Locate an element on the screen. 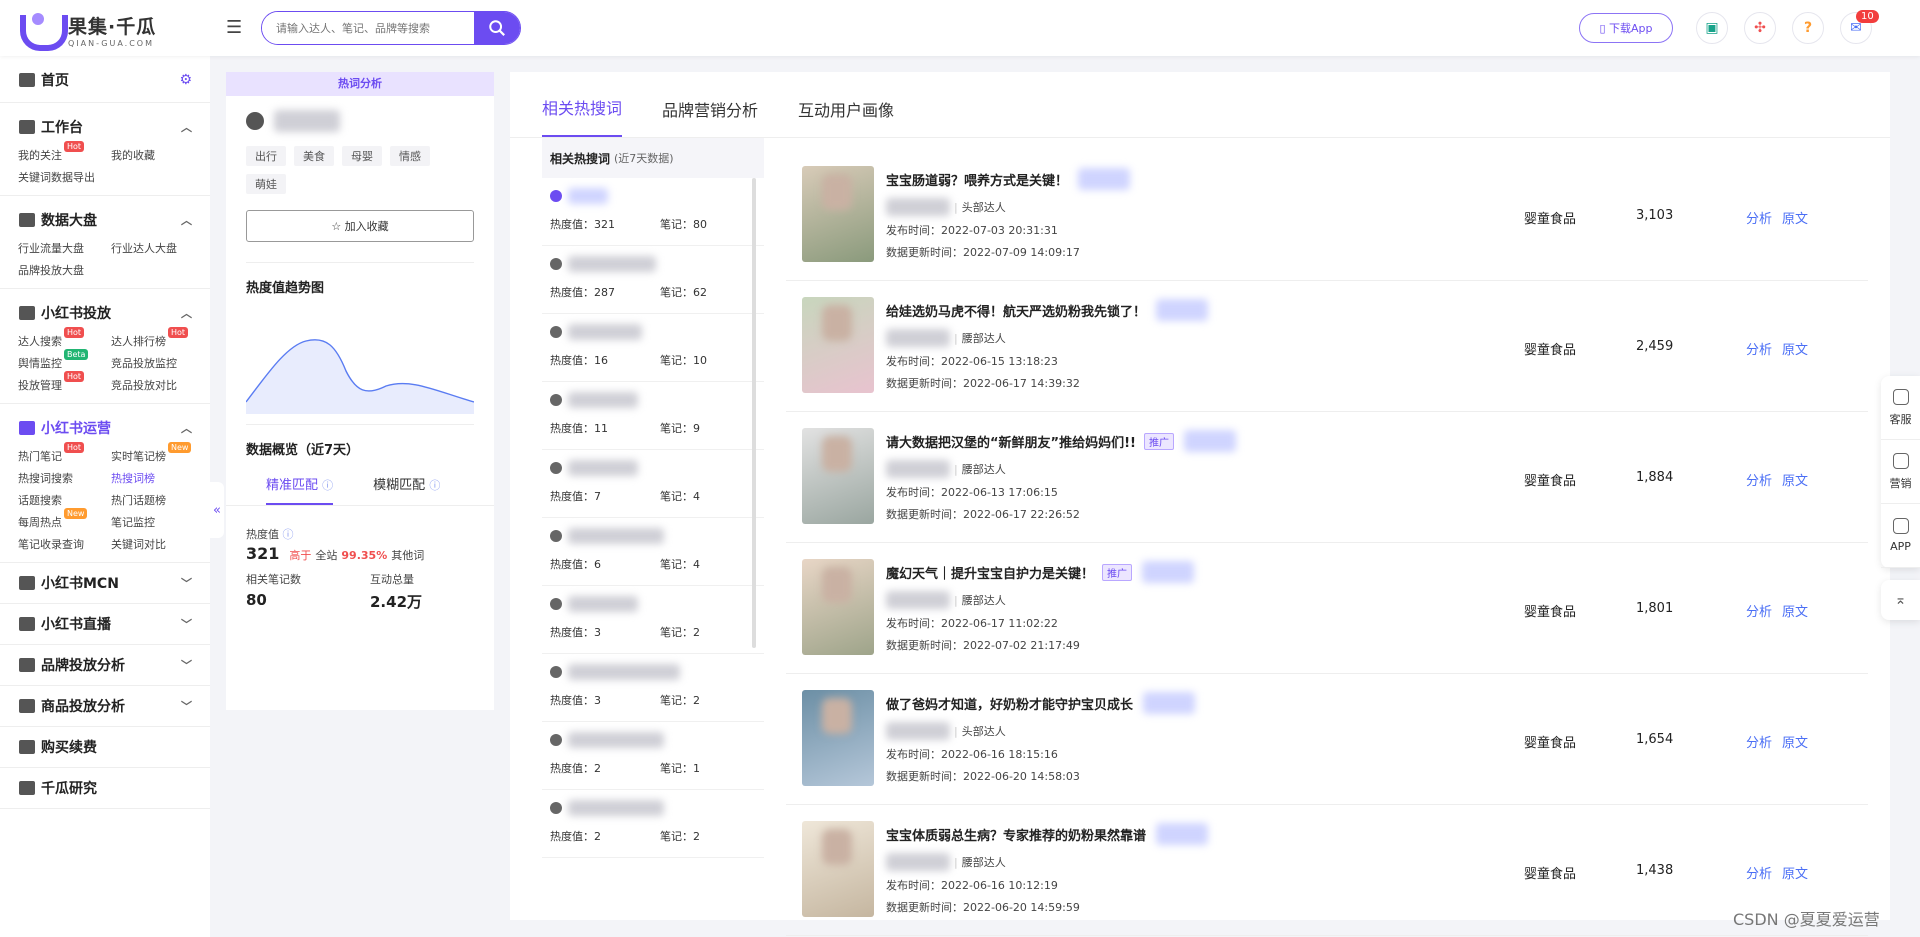  sidebar-item: 我的收藏 is located at coordinates (157, 155).